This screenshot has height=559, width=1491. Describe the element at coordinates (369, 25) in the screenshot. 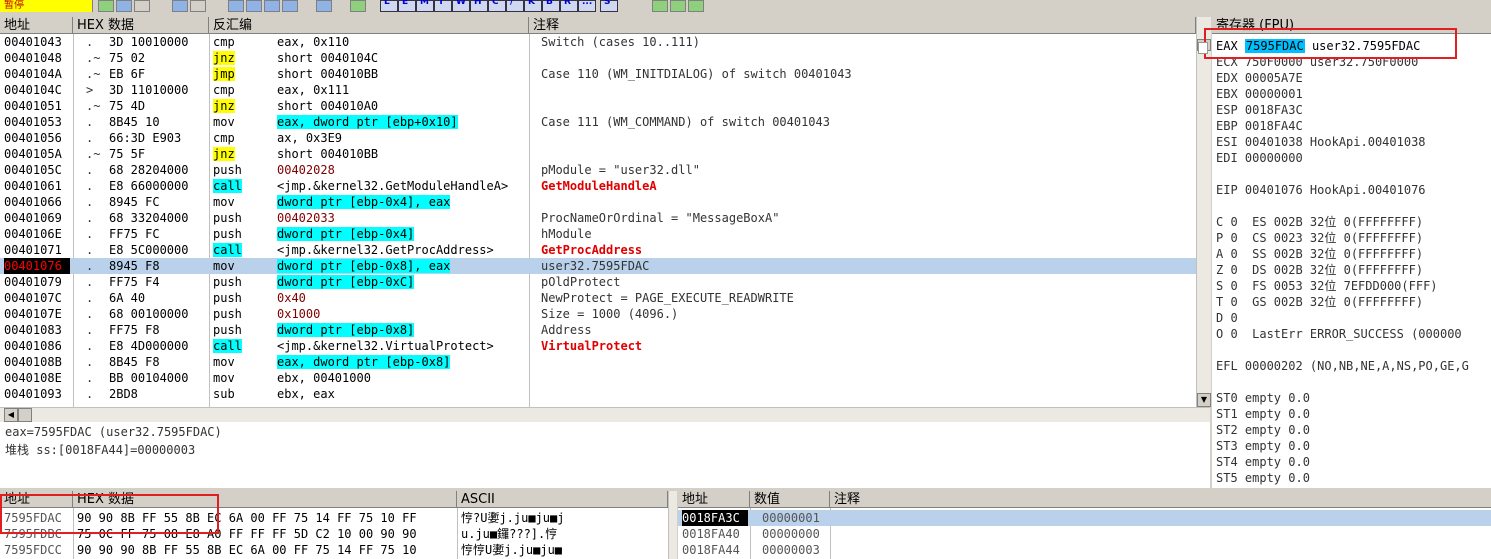

I see `disasm-header-disassembly: 反汇编` at that location.